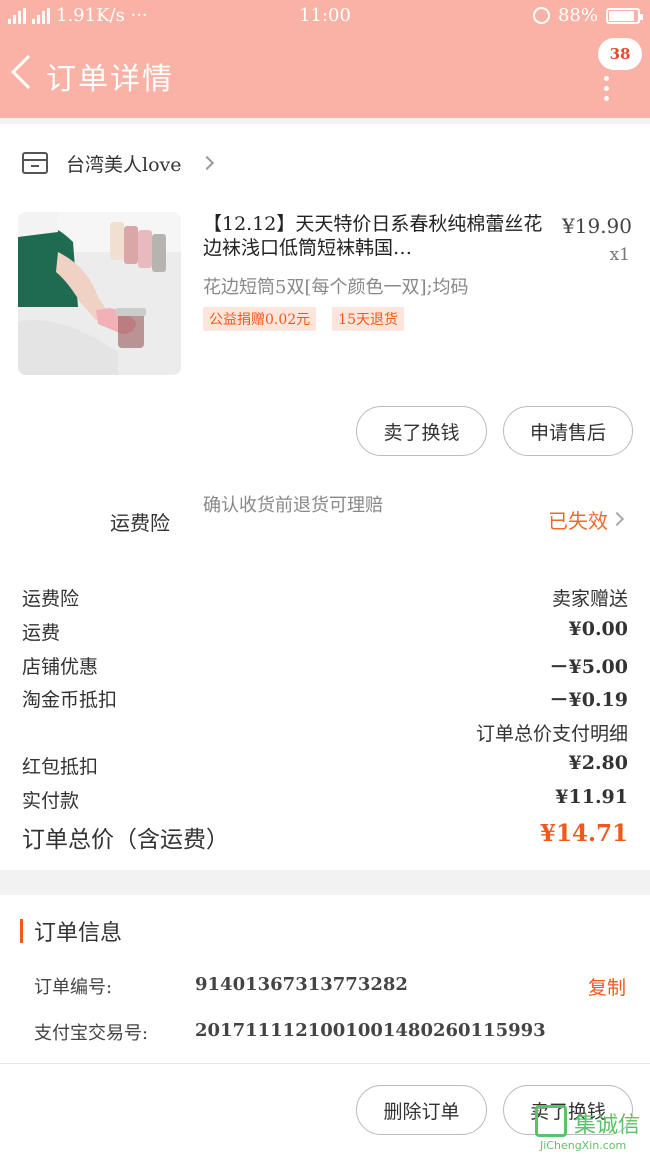 The width and height of the screenshot is (650, 1155). Describe the element at coordinates (125, 840) in the screenshot. I see `order-total-label: 订单总价（含运费）` at that location.